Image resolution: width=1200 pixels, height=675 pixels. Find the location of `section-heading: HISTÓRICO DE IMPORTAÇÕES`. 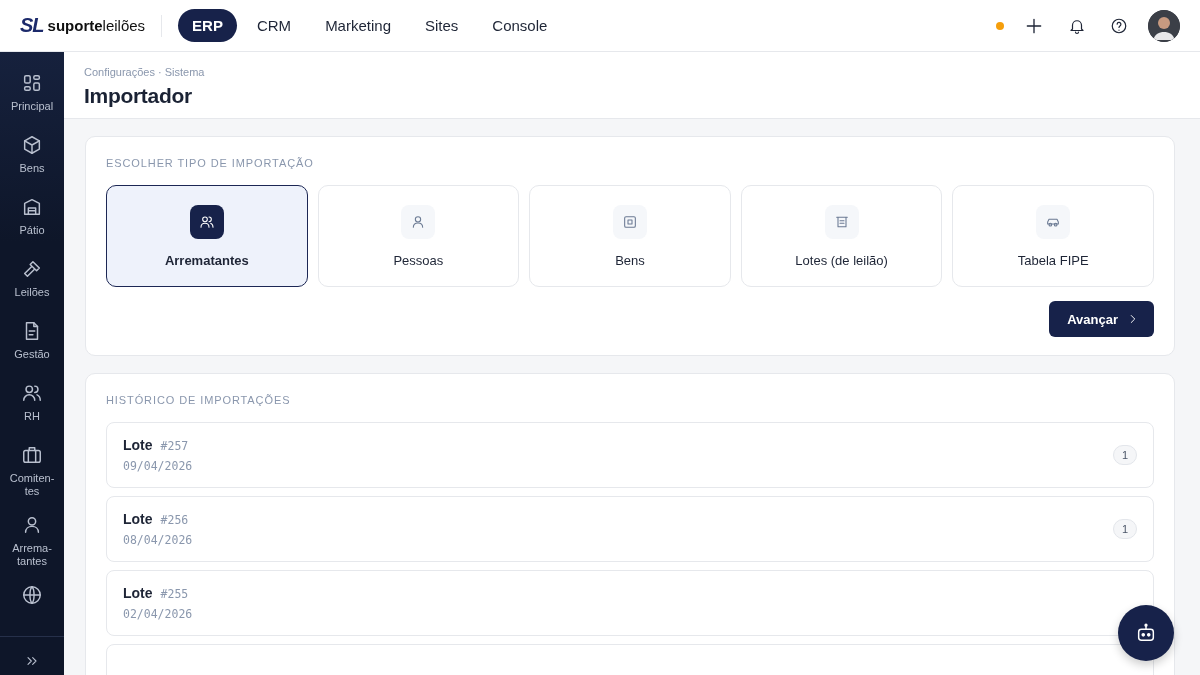

section-heading: HISTÓRICO DE IMPORTAÇÕES is located at coordinates (199, 400).